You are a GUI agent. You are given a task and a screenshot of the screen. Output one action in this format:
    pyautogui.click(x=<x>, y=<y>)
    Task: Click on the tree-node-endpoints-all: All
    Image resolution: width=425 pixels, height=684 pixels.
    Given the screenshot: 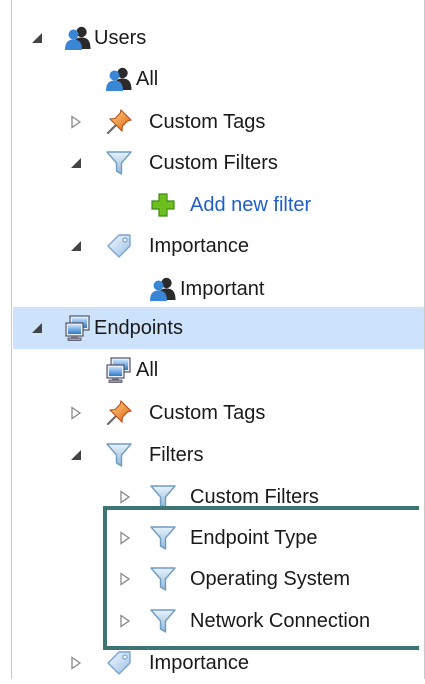 What is the action you would take?
    pyautogui.click(x=218, y=370)
    